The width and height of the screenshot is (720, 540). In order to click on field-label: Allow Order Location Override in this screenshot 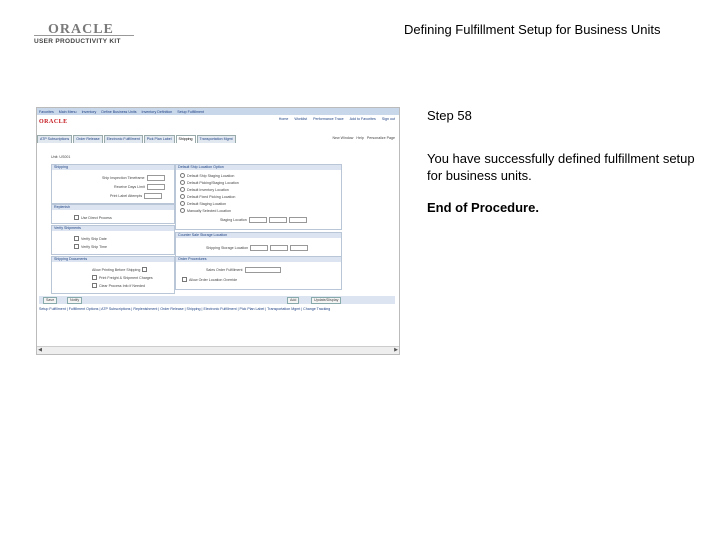, I will do `click(213, 279)`.